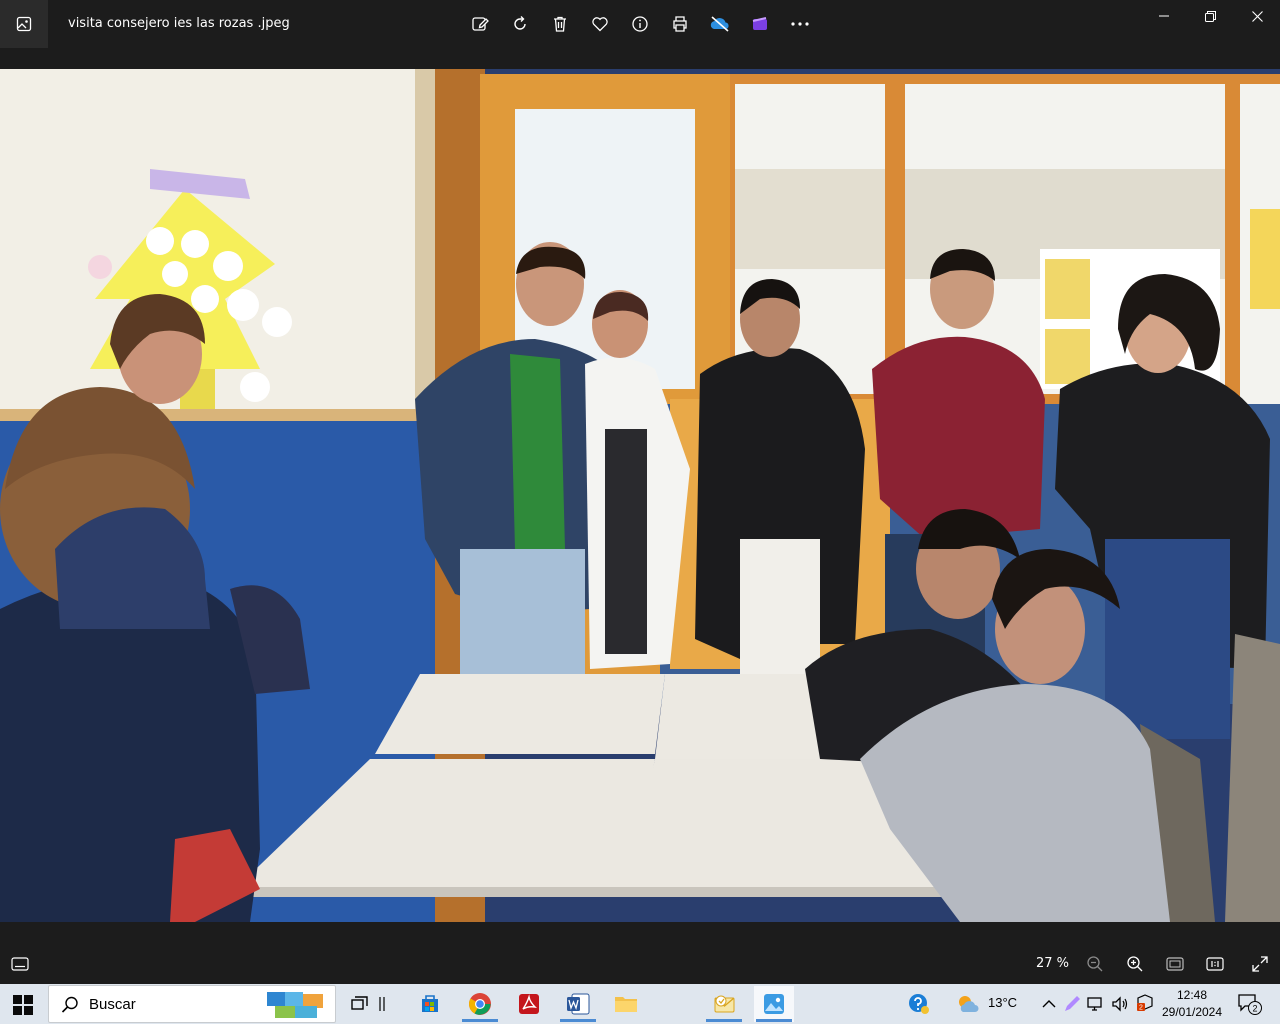 Image resolution: width=1280 pixels, height=1024 pixels. I want to click on favorite-icon, so click(600, 24).